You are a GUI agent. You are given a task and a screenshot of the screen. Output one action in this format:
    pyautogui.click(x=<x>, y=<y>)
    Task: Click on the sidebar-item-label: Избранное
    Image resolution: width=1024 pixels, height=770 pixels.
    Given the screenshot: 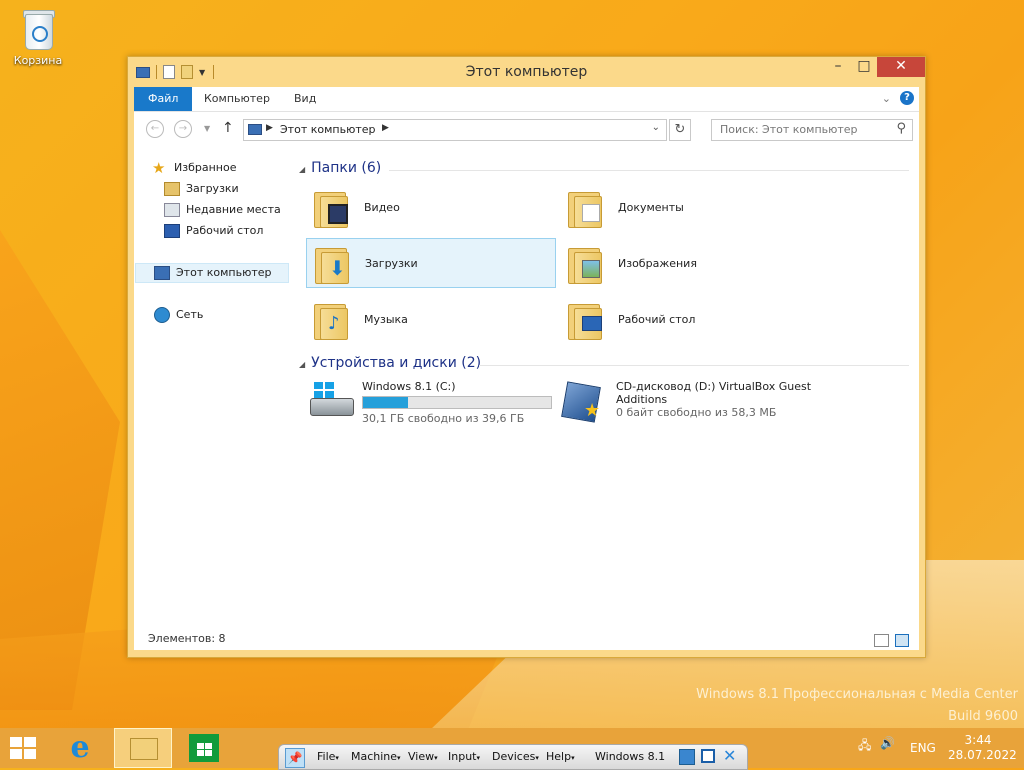 What is the action you would take?
    pyautogui.click(x=205, y=167)
    